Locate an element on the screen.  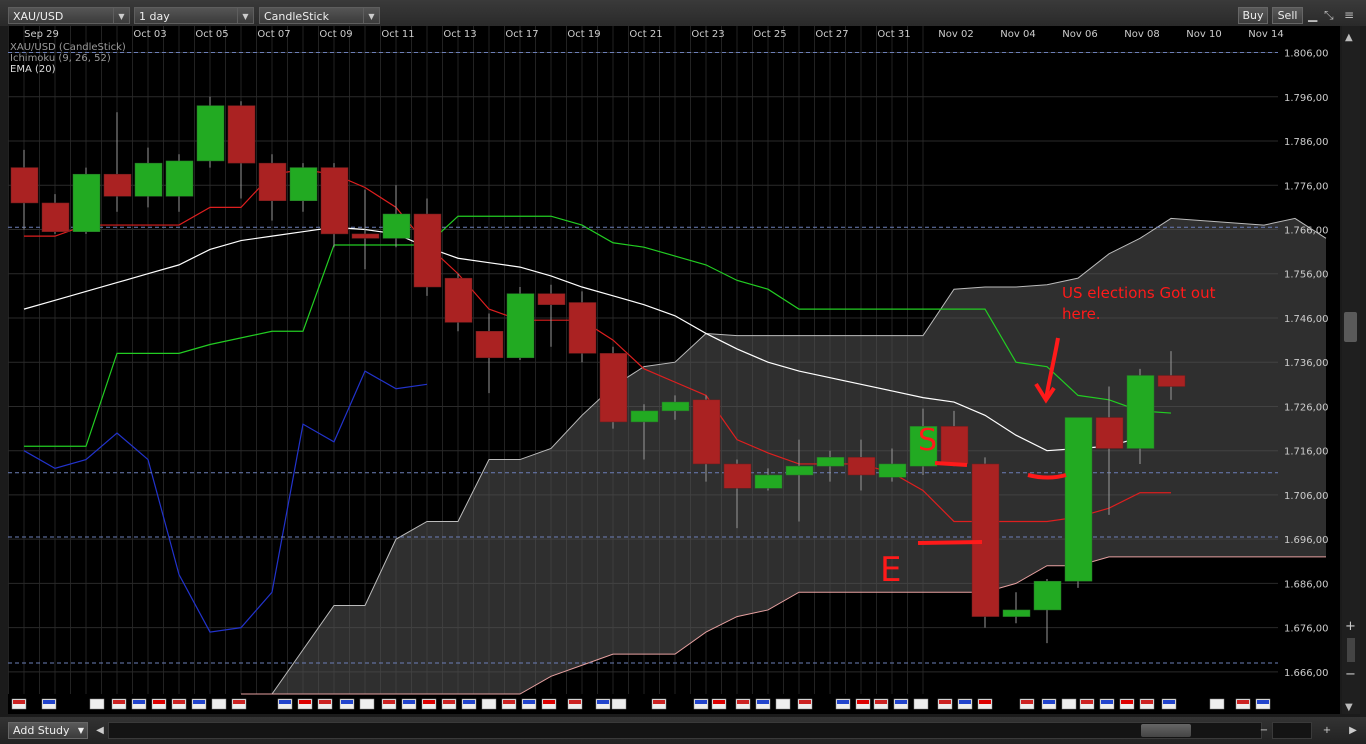
chevron-down-icon: ▼ is located at coordinates (121, 15).